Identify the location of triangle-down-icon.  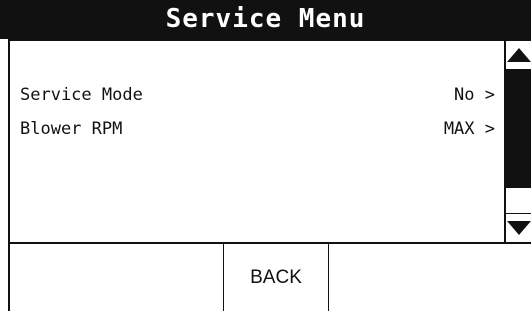
(518, 228).